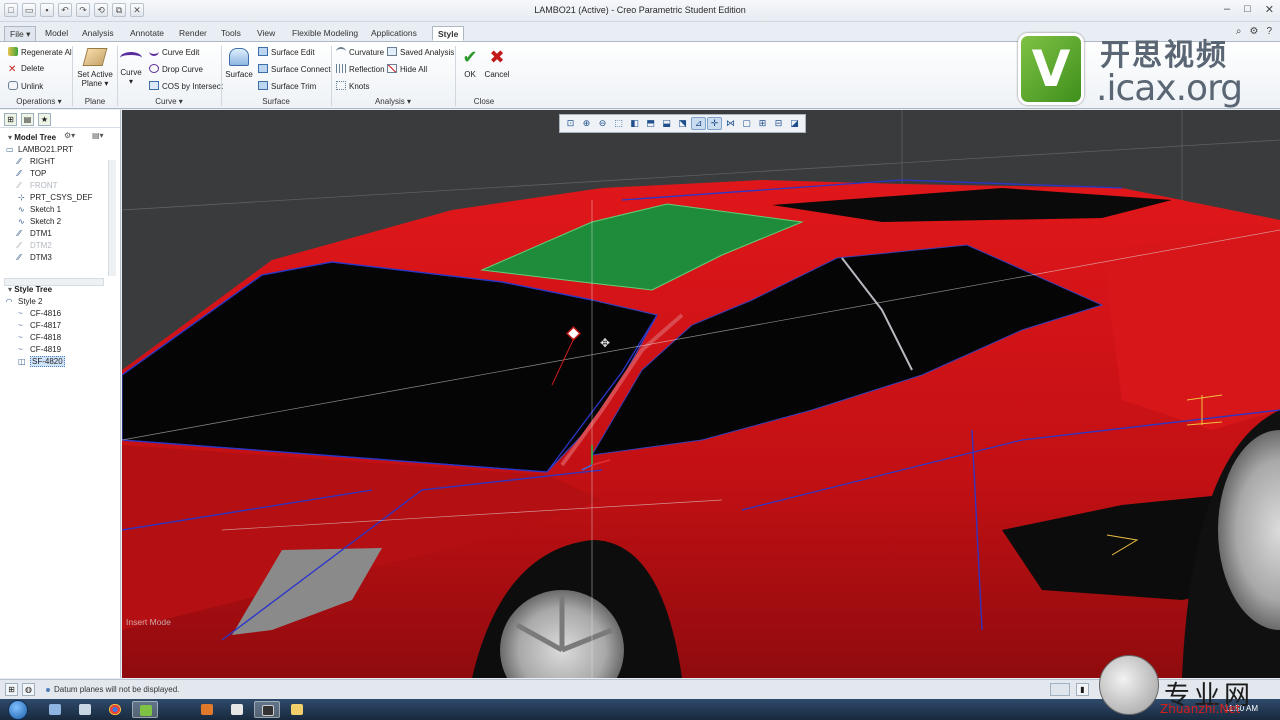 This screenshot has width=1280, height=720. Describe the element at coordinates (112, 218) in the screenshot. I see `tree-vertical-scrollbar` at that location.